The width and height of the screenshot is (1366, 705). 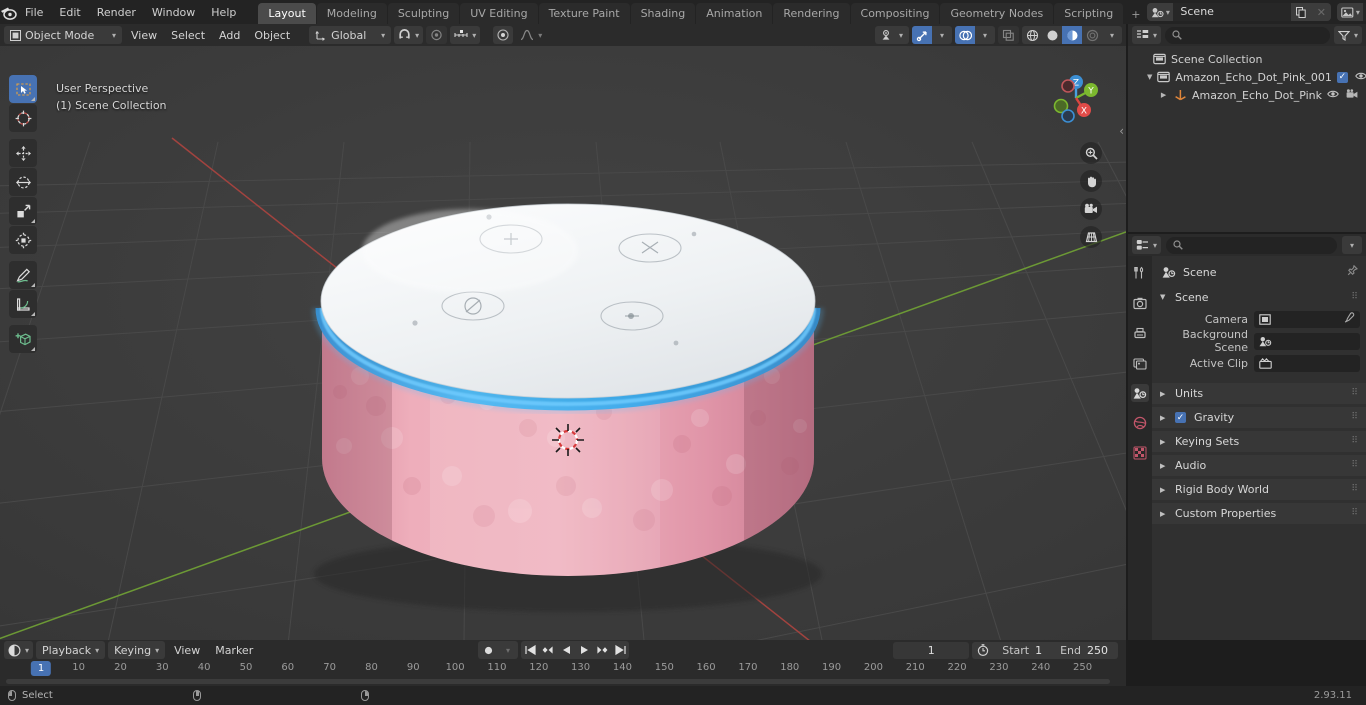 What do you see at coordinates (229, 35) in the screenshot?
I see `viewport-menu-add: Add` at bounding box center [229, 35].